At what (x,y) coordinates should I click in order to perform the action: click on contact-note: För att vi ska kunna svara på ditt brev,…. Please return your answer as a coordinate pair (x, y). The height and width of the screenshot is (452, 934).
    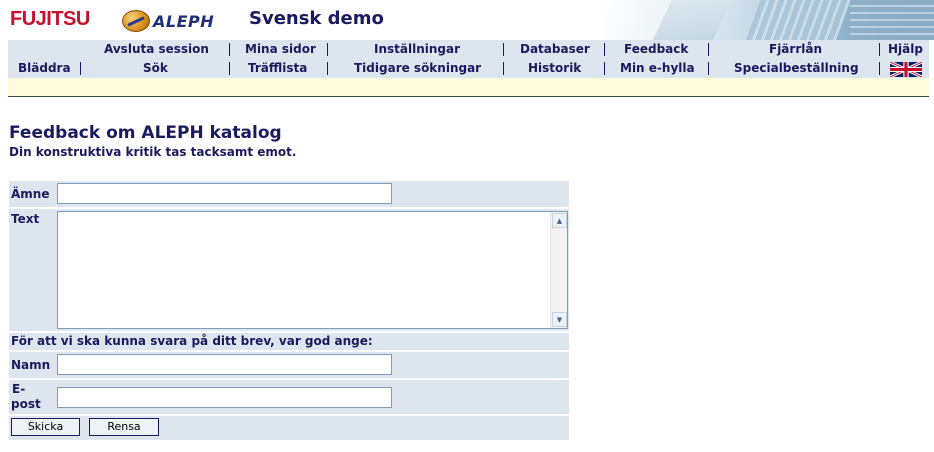
    Looking at the image, I should click on (192, 341).